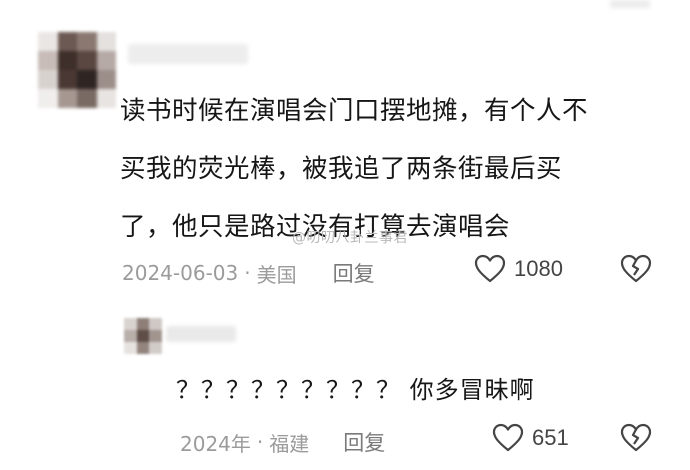 This screenshot has width=690, height=470. I want to click on reply-avatar, so click(143, 336).